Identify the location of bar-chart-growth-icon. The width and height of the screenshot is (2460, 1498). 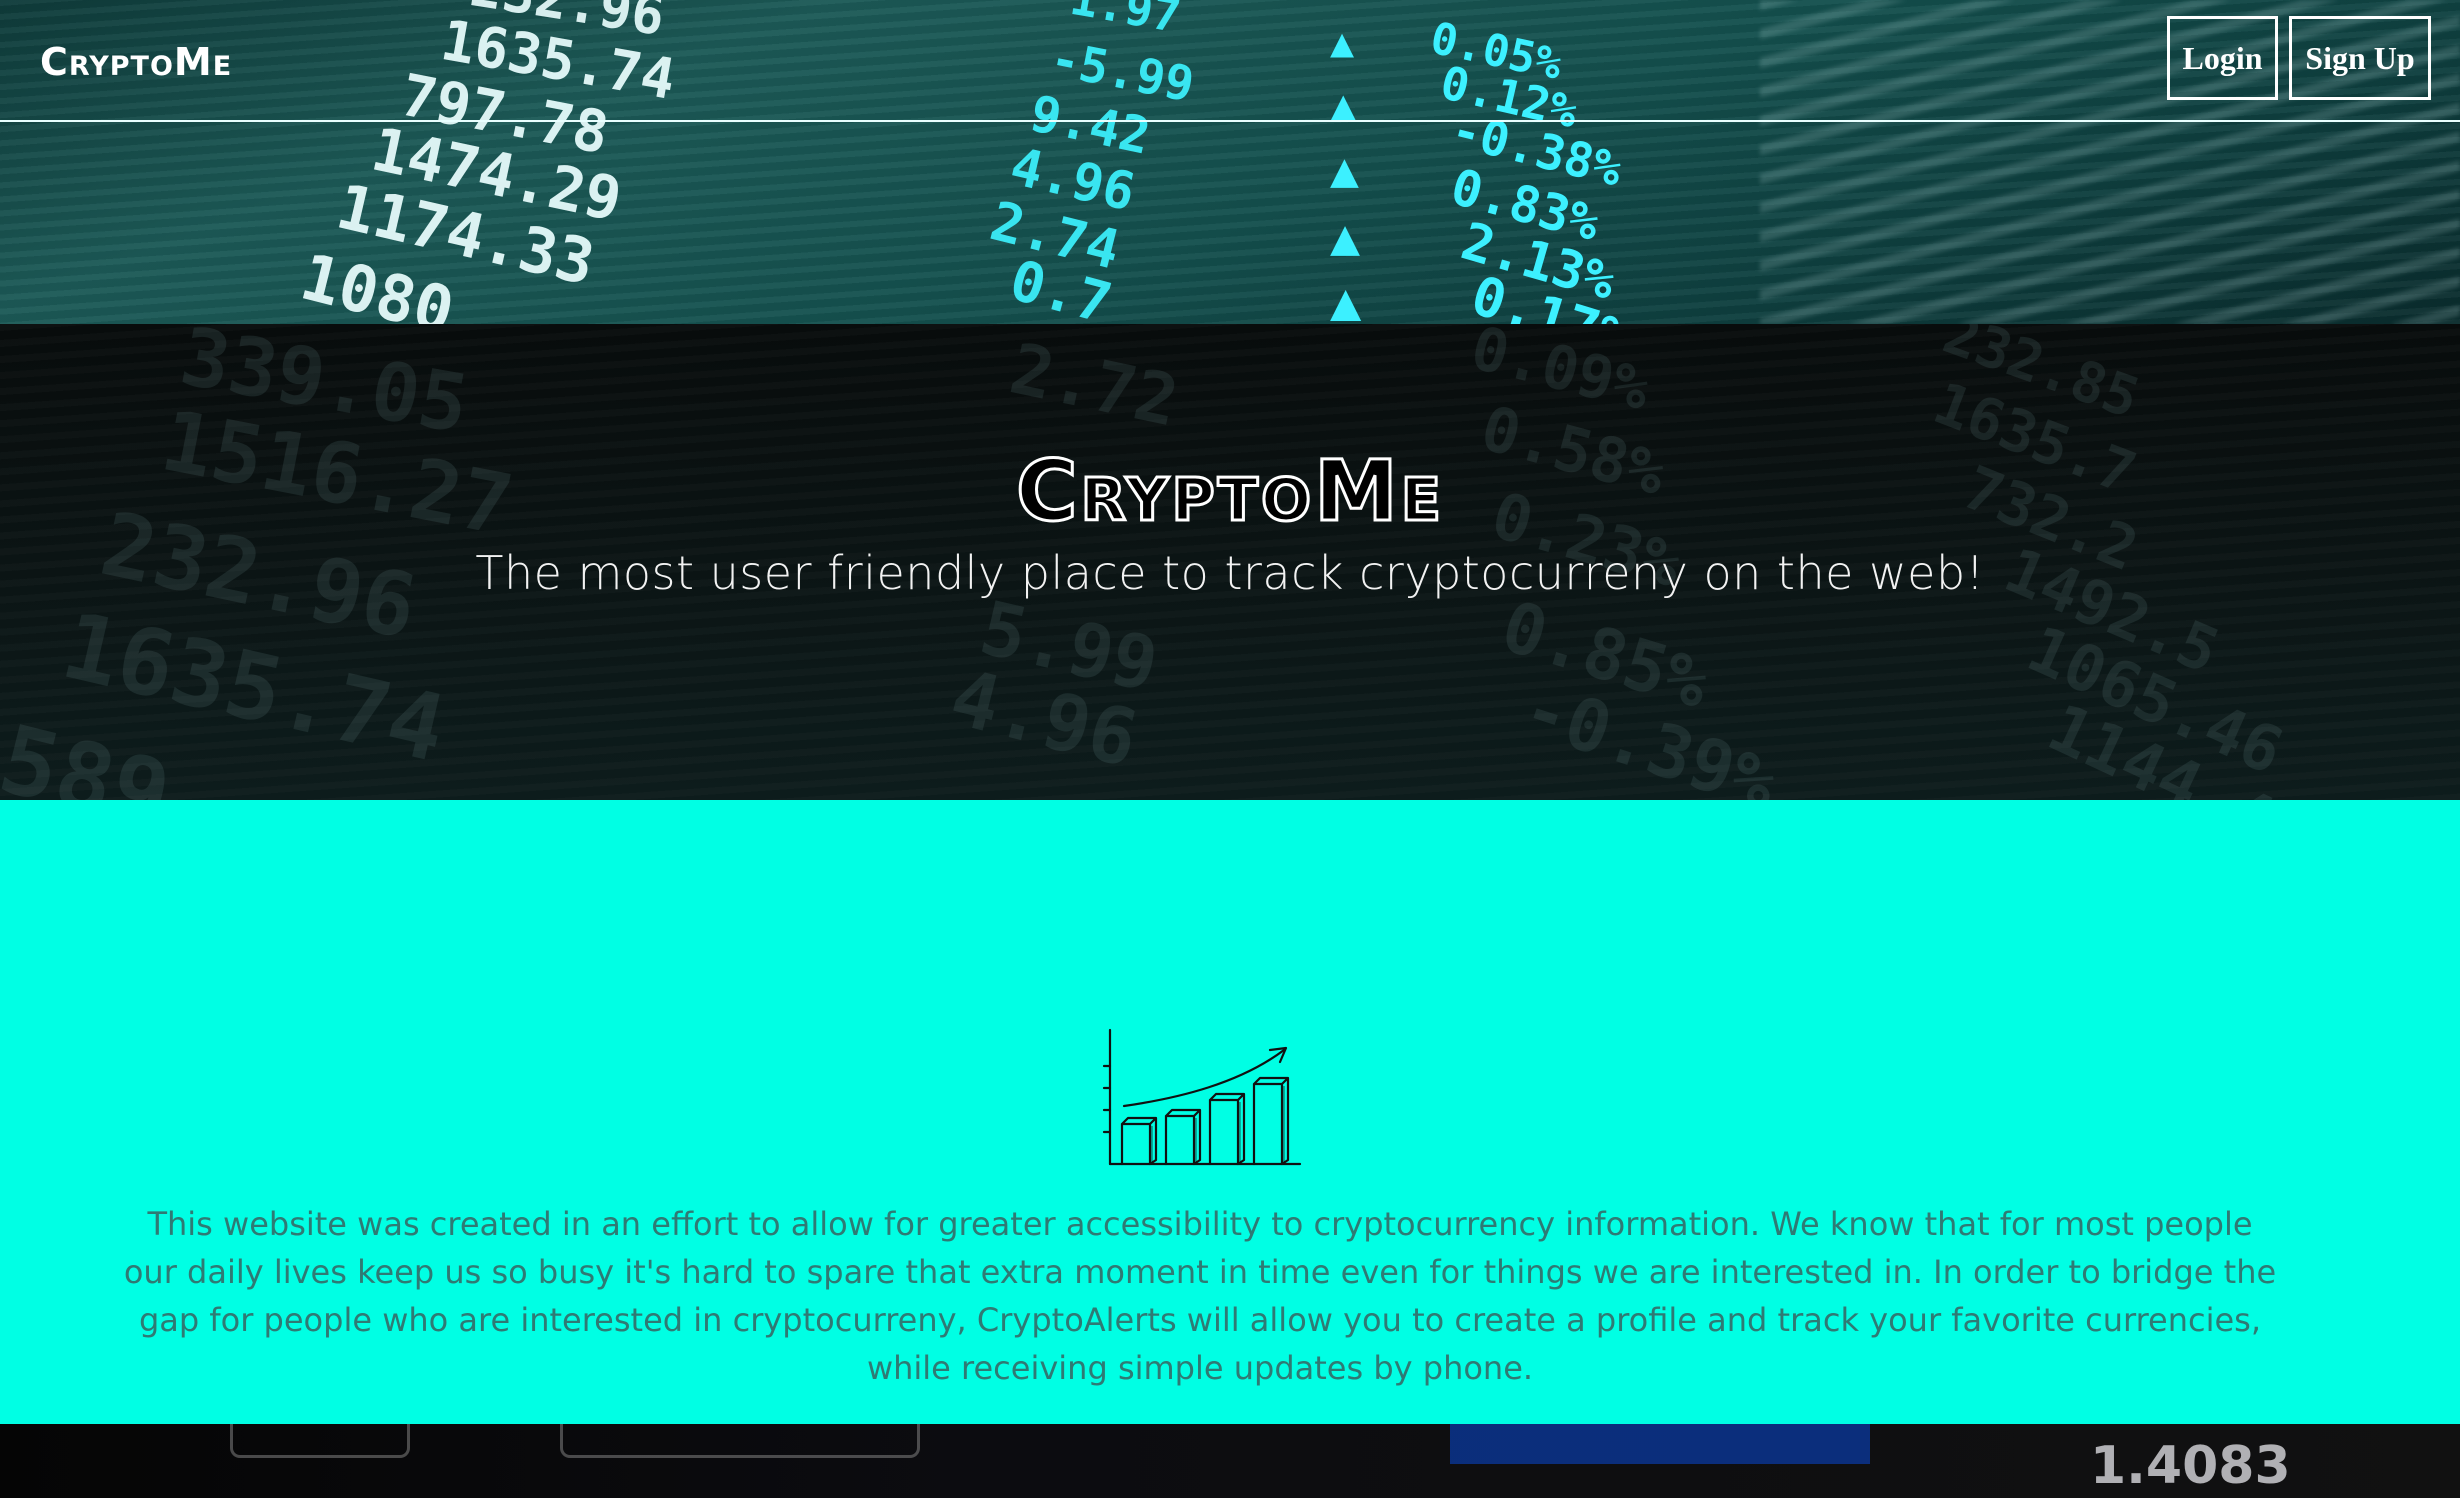
(1202, 1097).